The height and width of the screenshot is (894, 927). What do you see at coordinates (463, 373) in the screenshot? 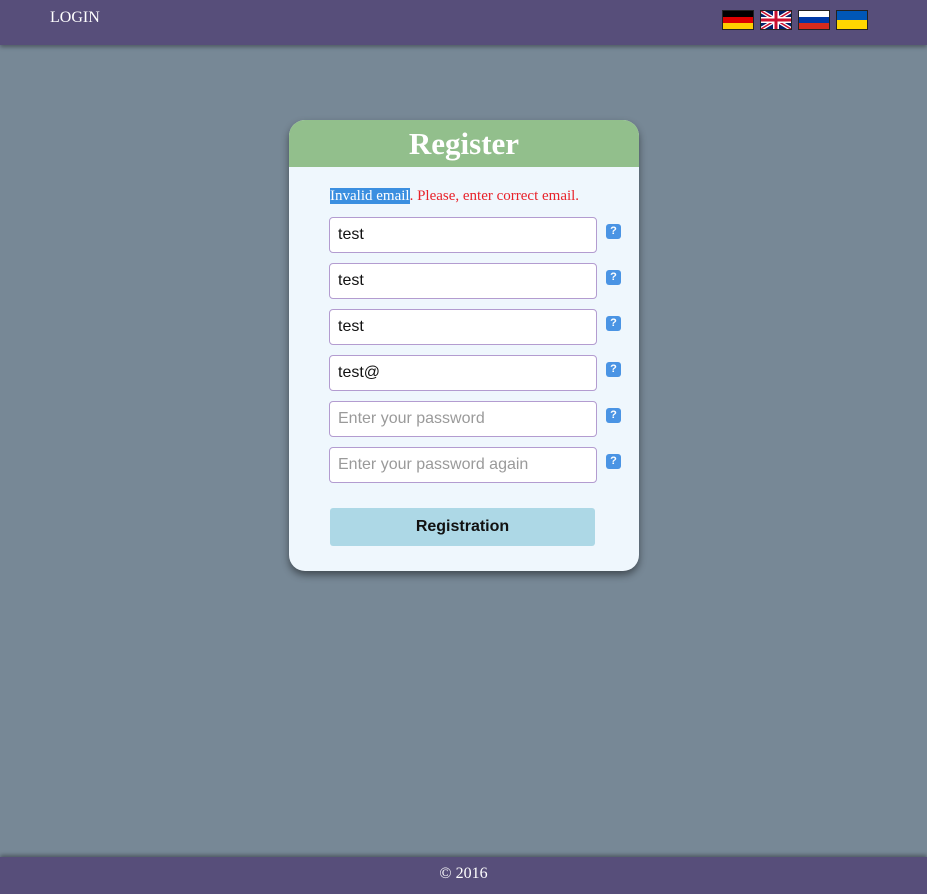
I see `email-field` at bounding box center [463, 373].